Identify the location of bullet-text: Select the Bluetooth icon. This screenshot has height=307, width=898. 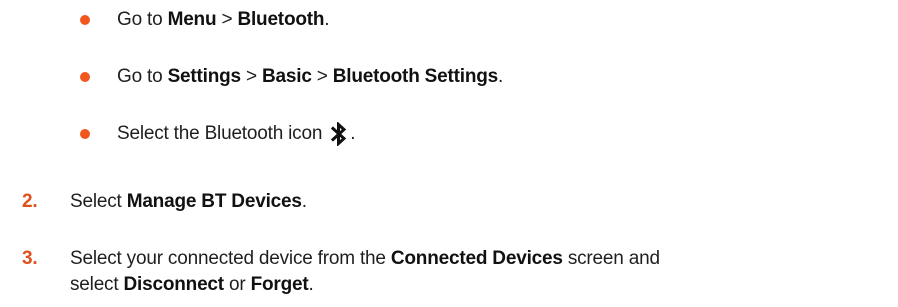
(220, 133).